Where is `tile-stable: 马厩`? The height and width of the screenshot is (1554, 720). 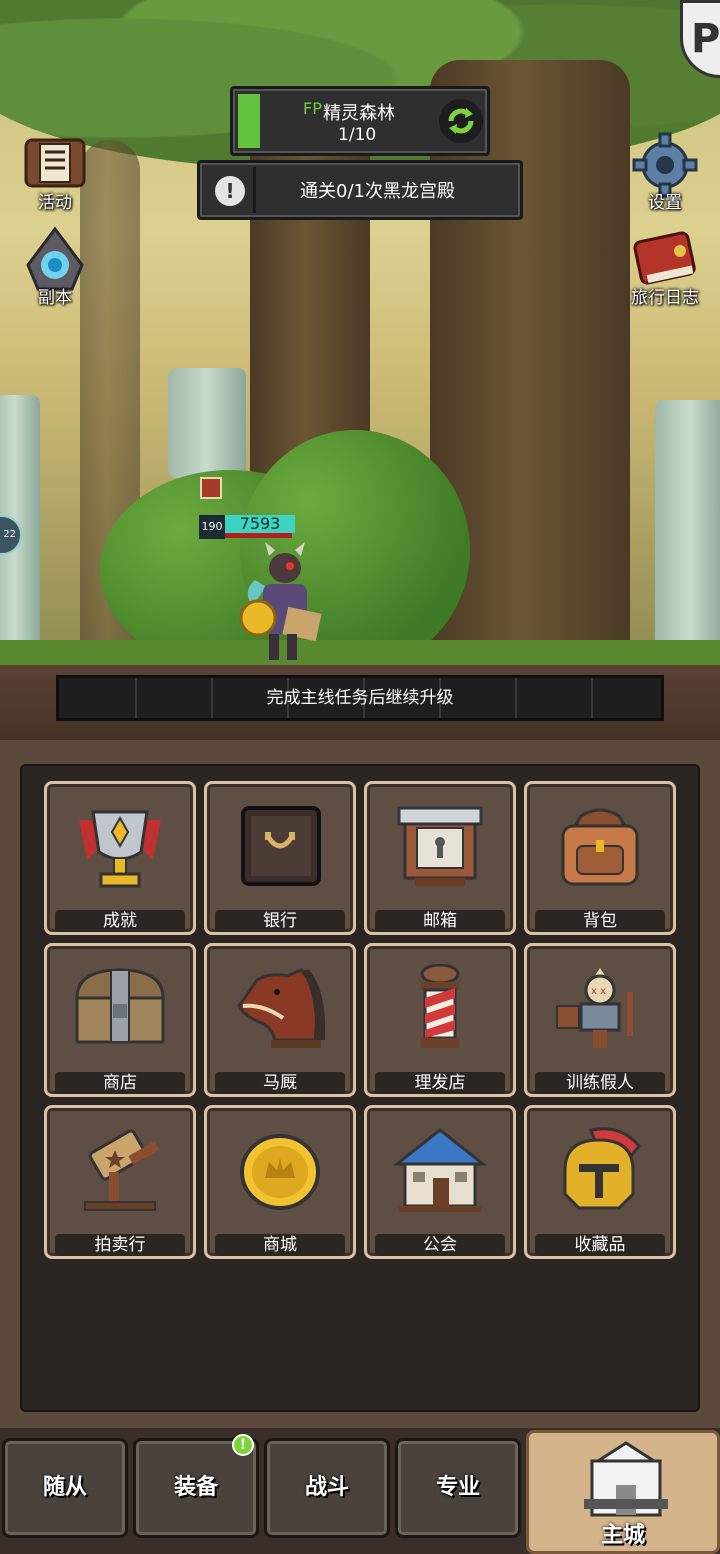 tile-stable: 马厩 is located at coordinates (280, 1020).